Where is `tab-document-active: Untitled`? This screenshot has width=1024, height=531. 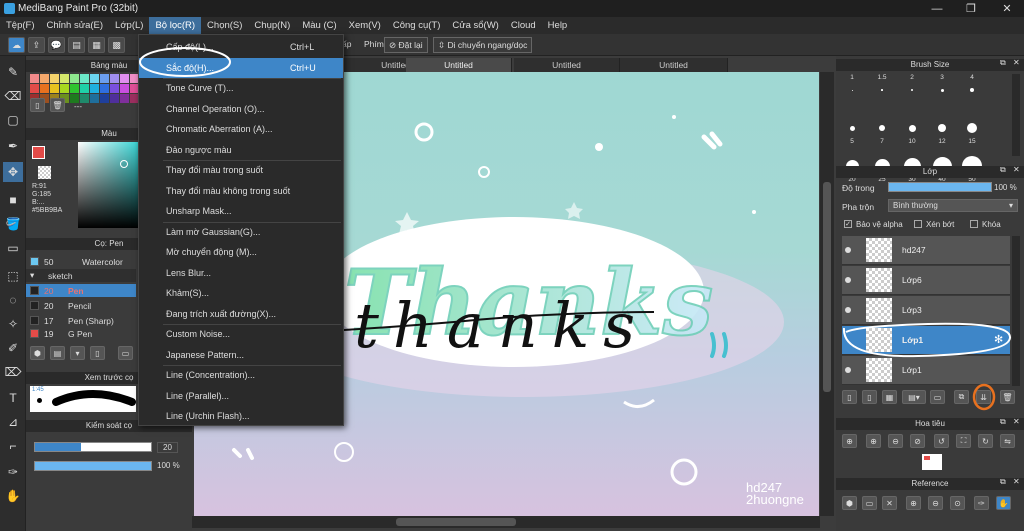 tab-document-active: Untitled is located at coordinates (459, 65).